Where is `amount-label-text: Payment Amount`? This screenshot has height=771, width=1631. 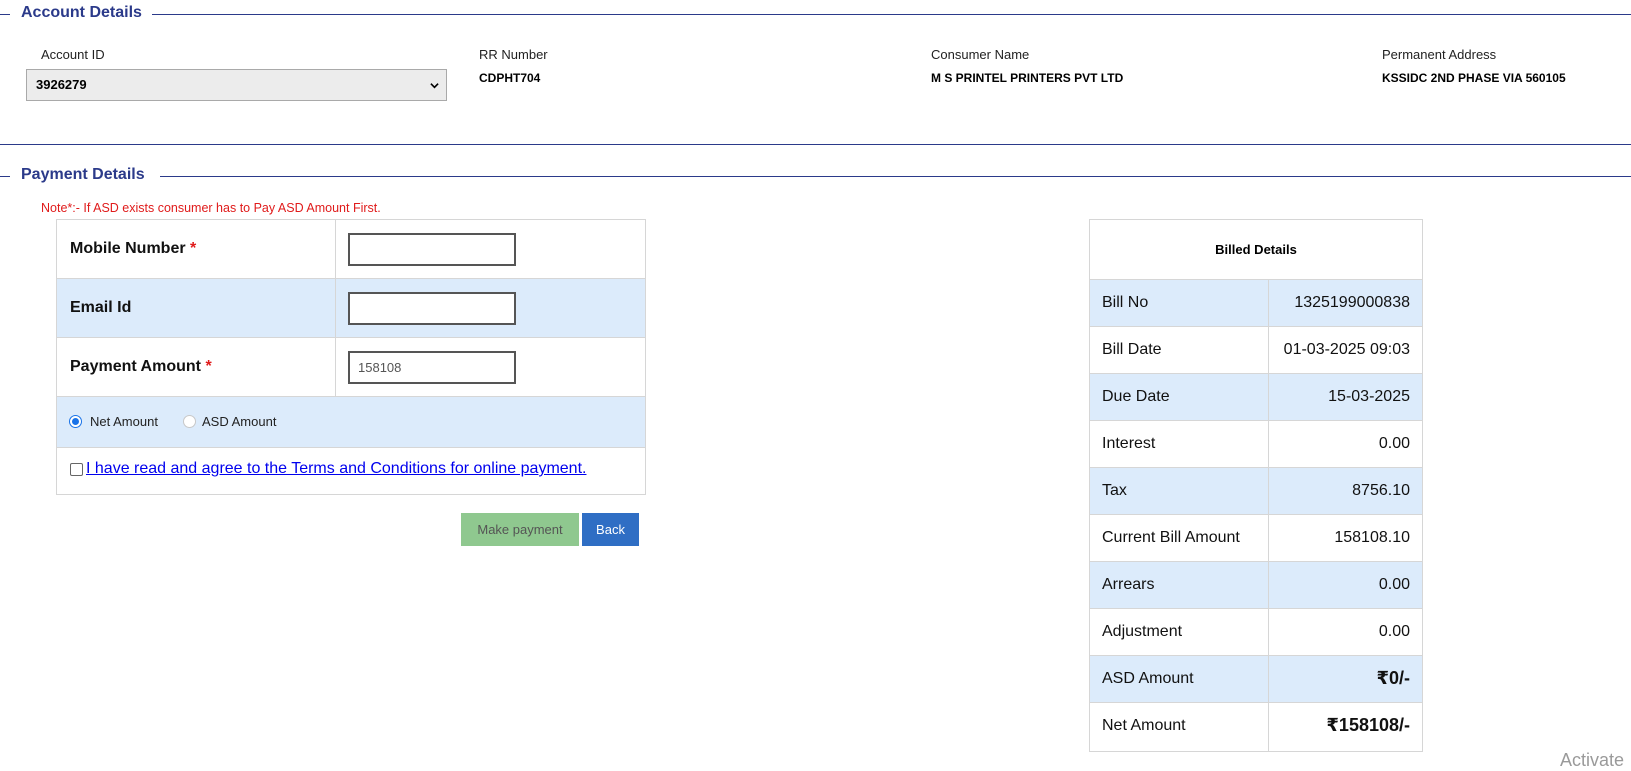
amount-label-text: Payment Amount is located at coordinates (135, 366).